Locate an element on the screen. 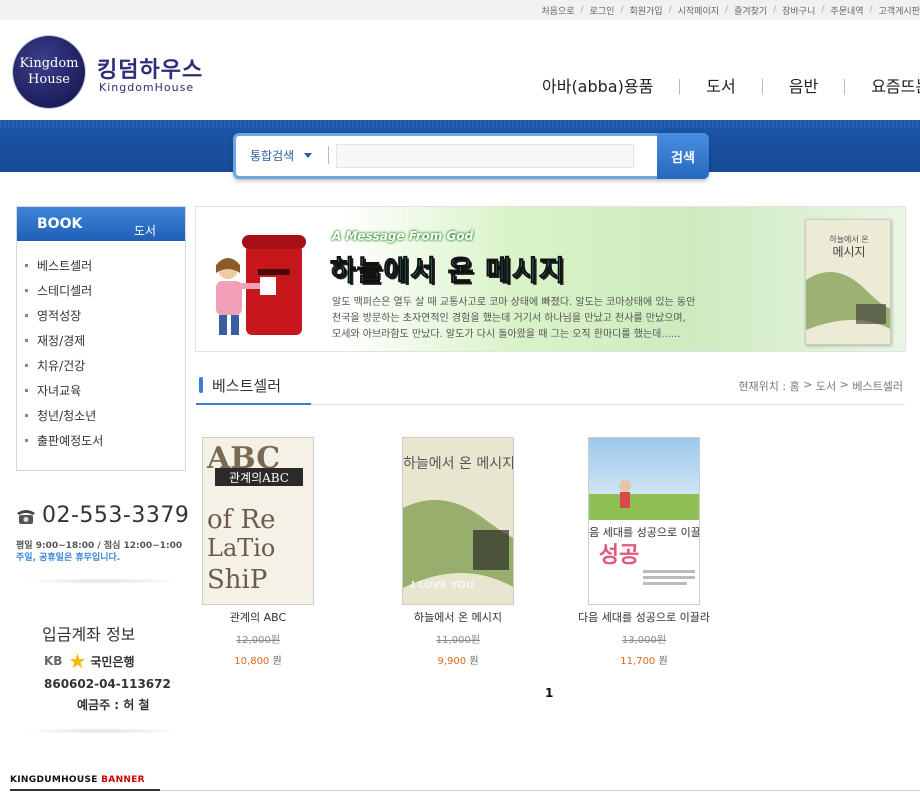 The height and width of the screenshot is (796, 920). kb-bank-logo: KB ★ 국민은행 is located at coordinates (89, 661).